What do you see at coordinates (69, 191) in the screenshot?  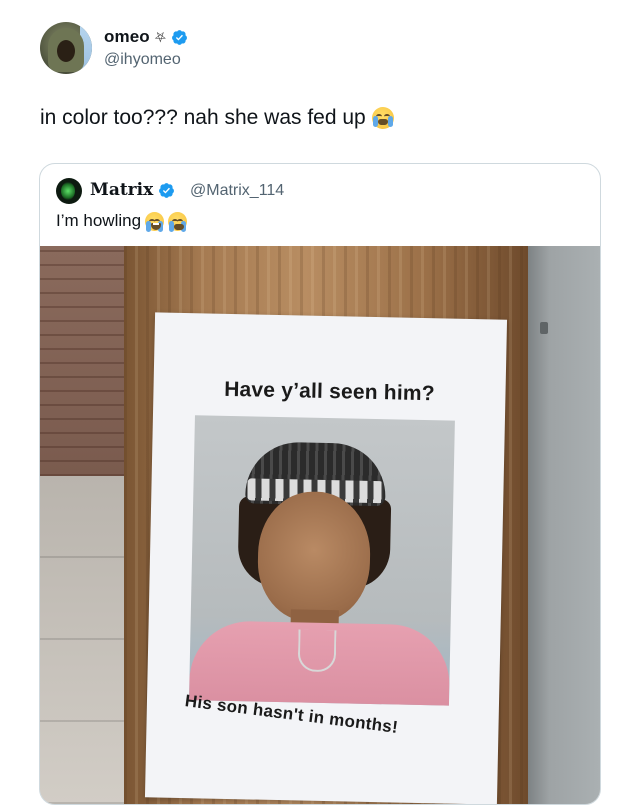 I see `quote-author-avatar` at bounding box center [69, 191].